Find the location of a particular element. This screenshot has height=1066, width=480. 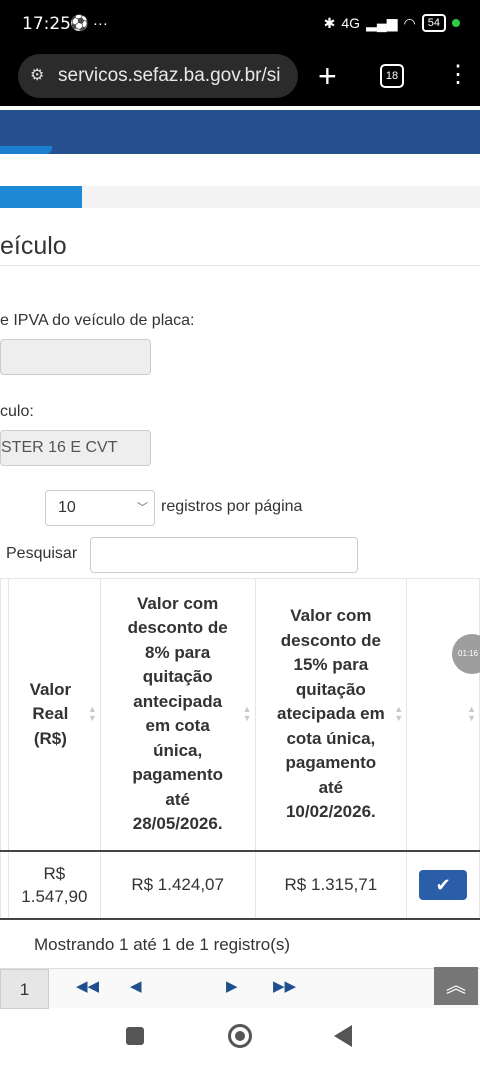

address-bar: ⚙ servicos.sefaz.ba.gov.br/si is located at coordinates (158, 76).